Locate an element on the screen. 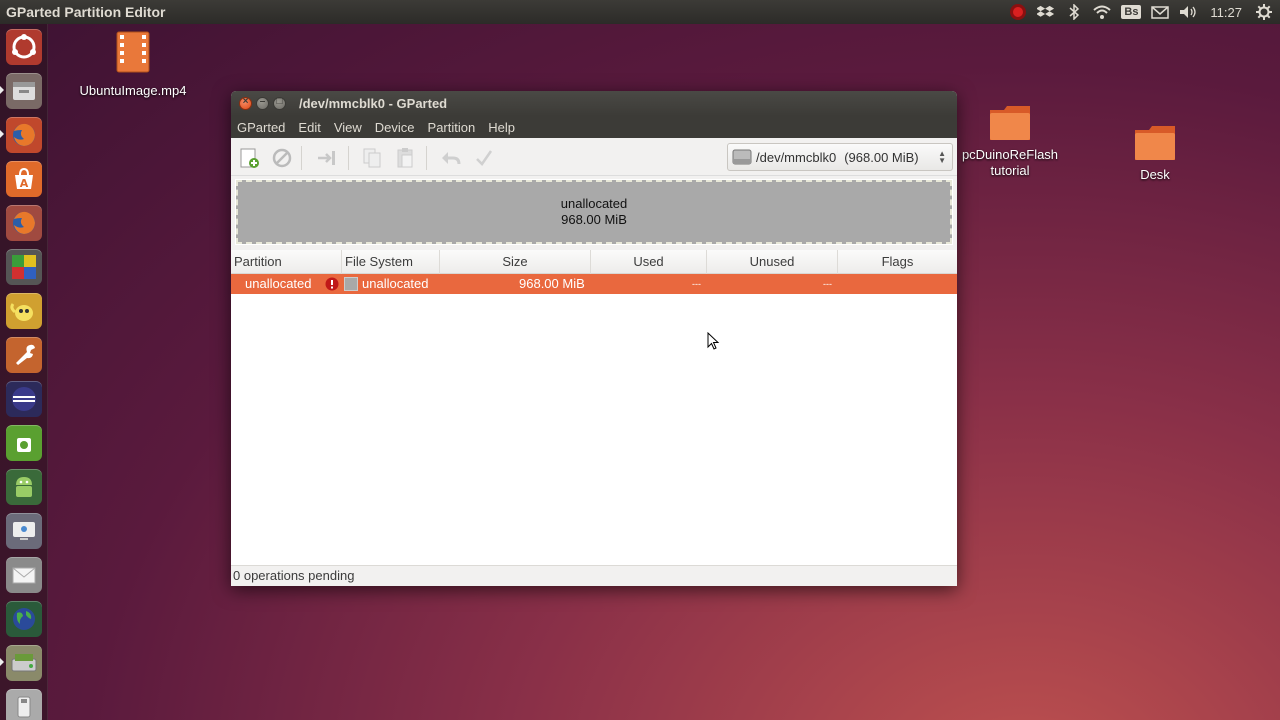  device-selector: /dev/mmcblk0 (968.00 MiB) ▲ ▼ is located at coordinates (840, 157).